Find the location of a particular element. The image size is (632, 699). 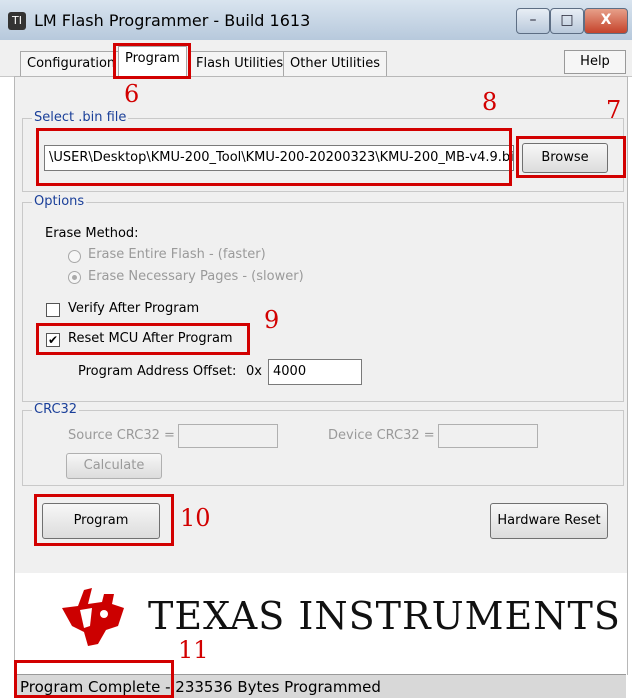

annotation-box-browse is located at coordinates (571, 157).